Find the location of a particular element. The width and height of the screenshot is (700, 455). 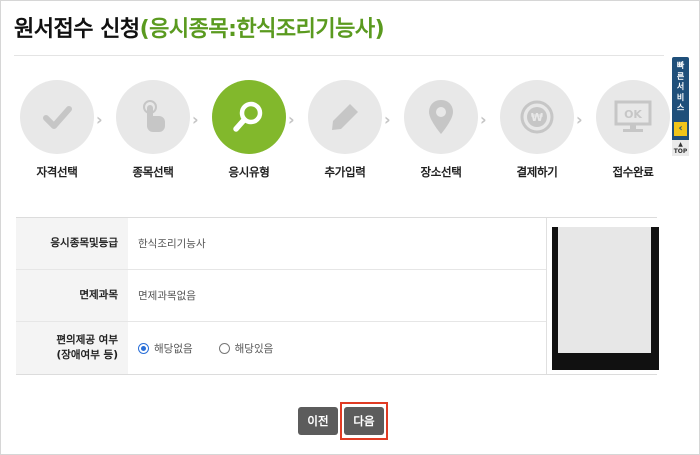

scroll-top-button: ▲ TOP is located at coordinates (680, 148).